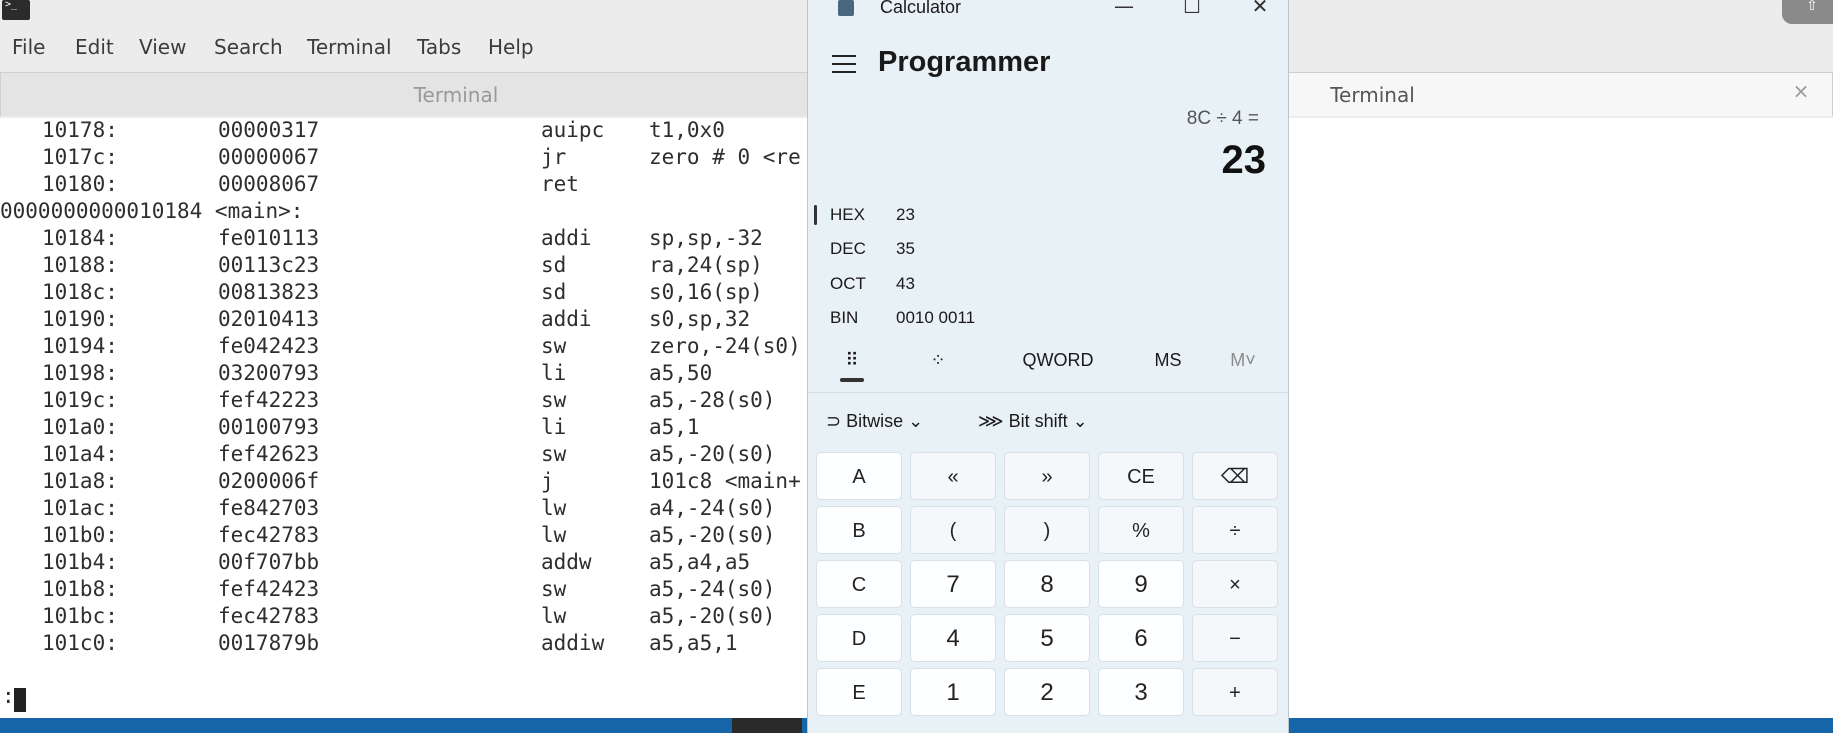 The image size is (1833, 733). I want to click on radix-label: DEC, so click(848, 248).